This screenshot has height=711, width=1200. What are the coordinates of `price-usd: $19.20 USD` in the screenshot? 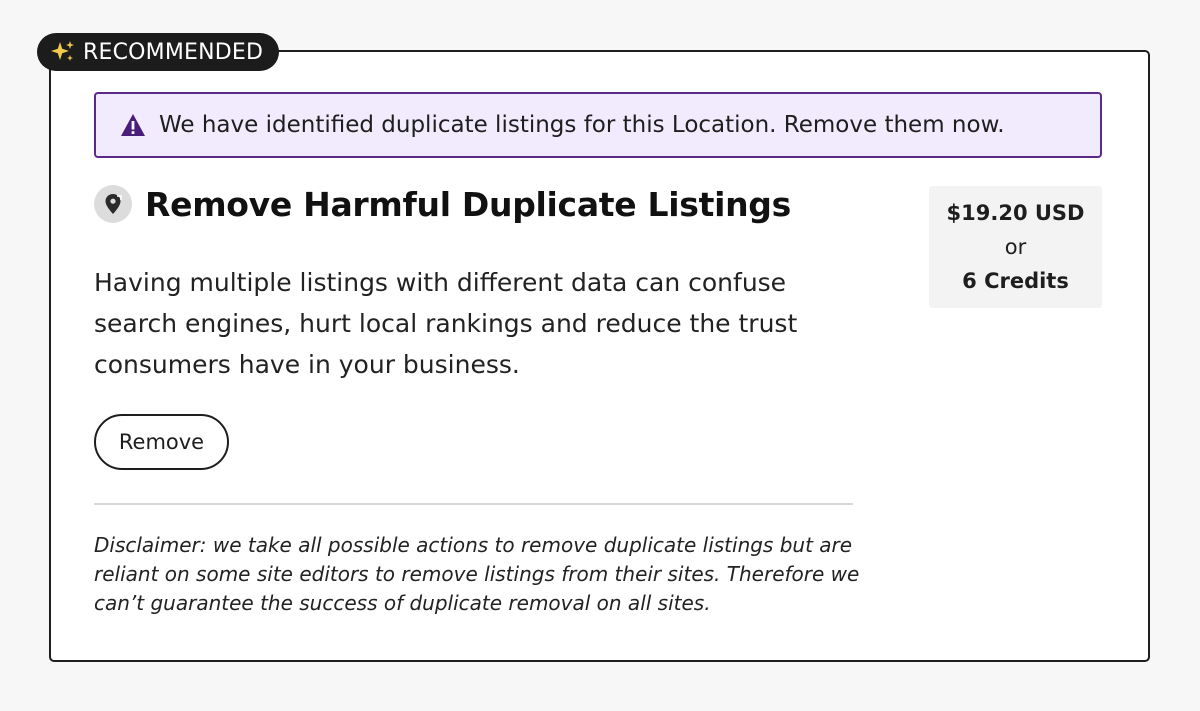 It's located at (1015, 213).